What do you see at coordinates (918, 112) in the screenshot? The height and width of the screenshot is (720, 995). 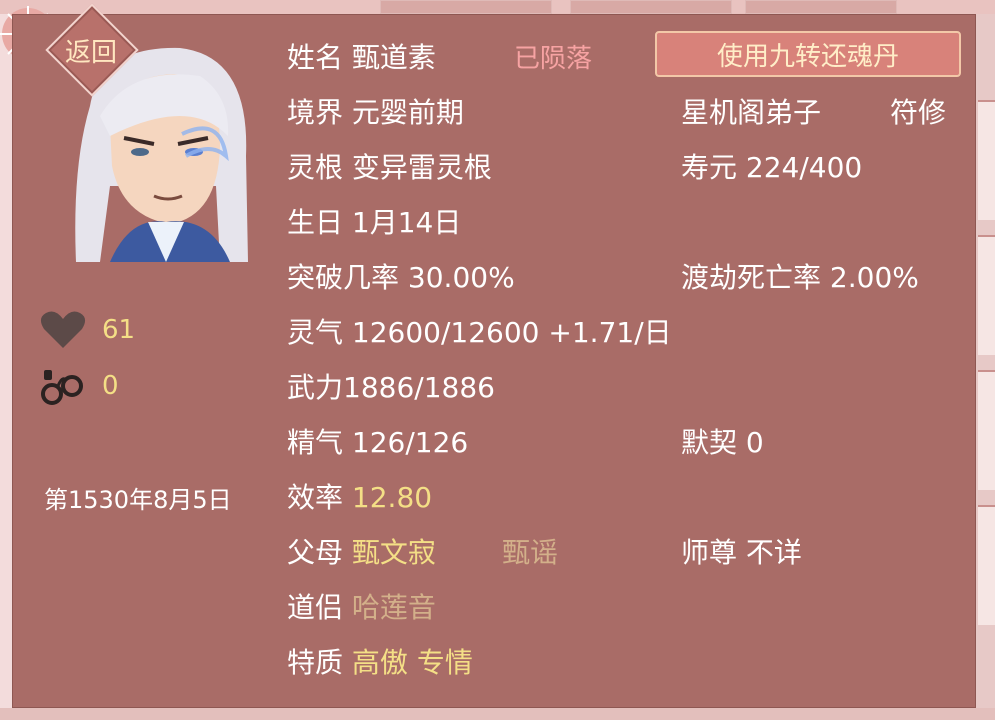 I see `profession-value: 符修` at bounding box center [918, 112].